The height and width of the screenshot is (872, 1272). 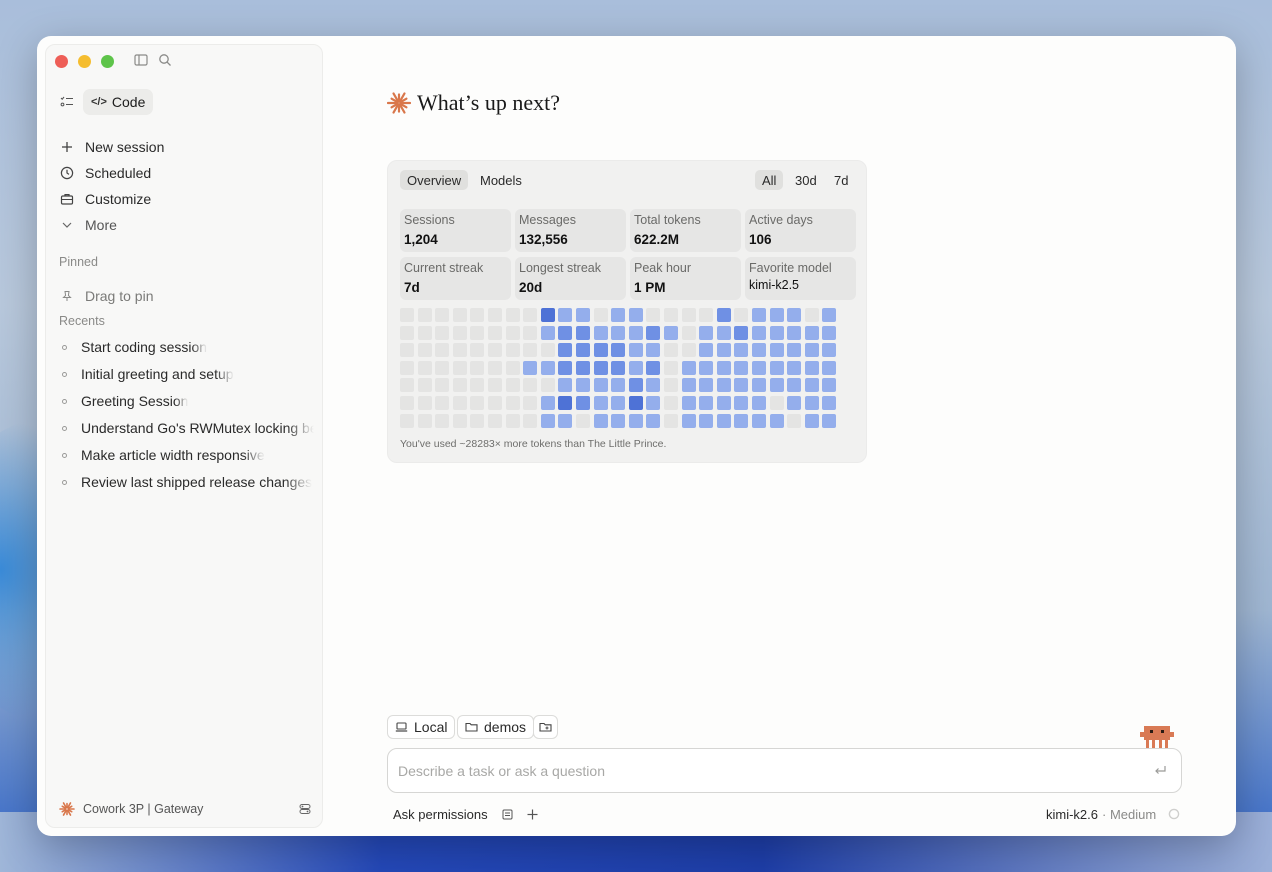 What do you see at coordinates (188, 401) in the screenshot?
I see `recent-item: Greeting Session` at bounding box center [188, 401].